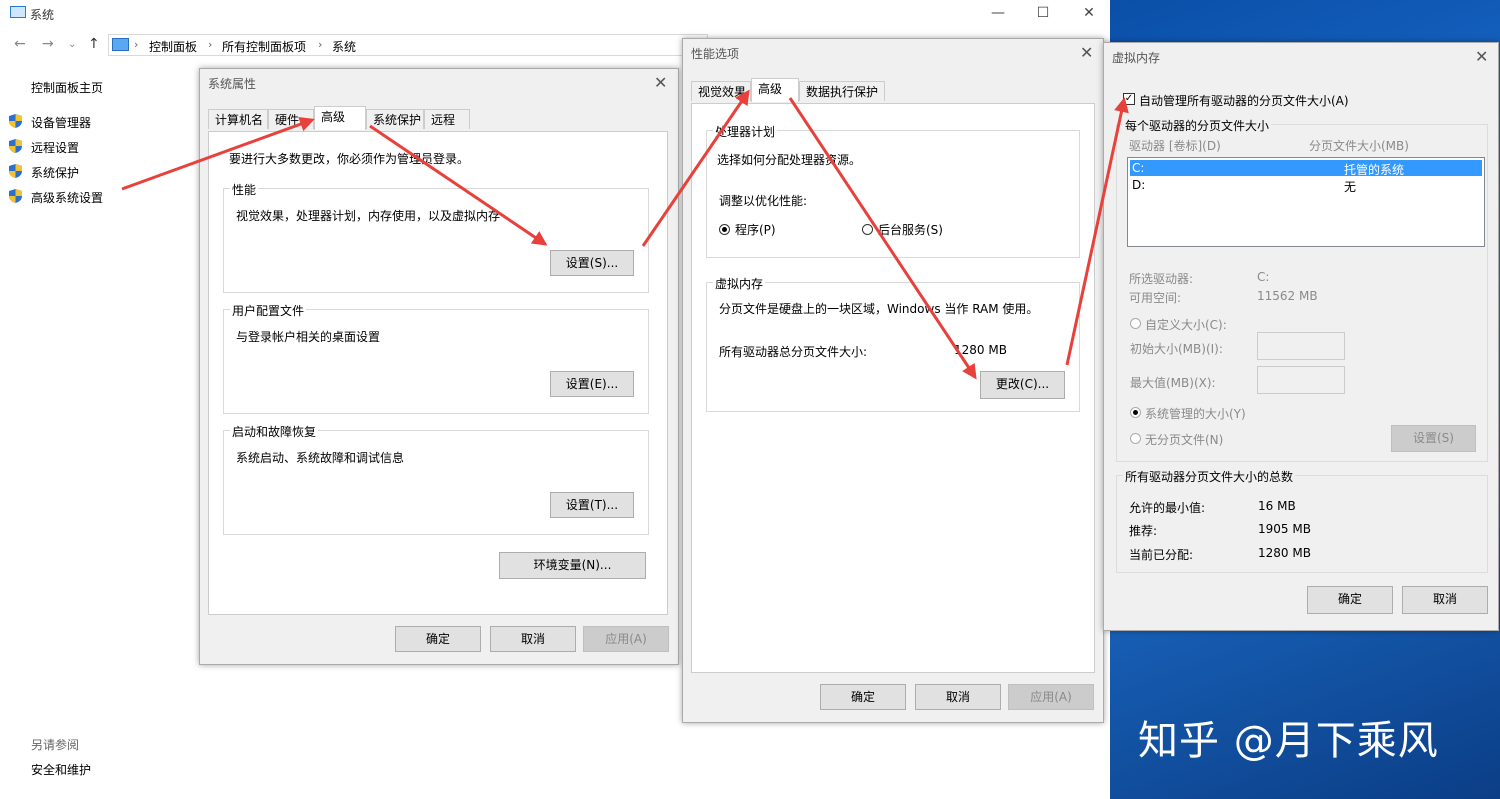 This screenshot has width=1500, height=799. Describe the element at coordinates (1244, 100) in the screenshot. I see `auto-manage-label: 自动管理所有驱动器的分页文件大小(A)` at that location.